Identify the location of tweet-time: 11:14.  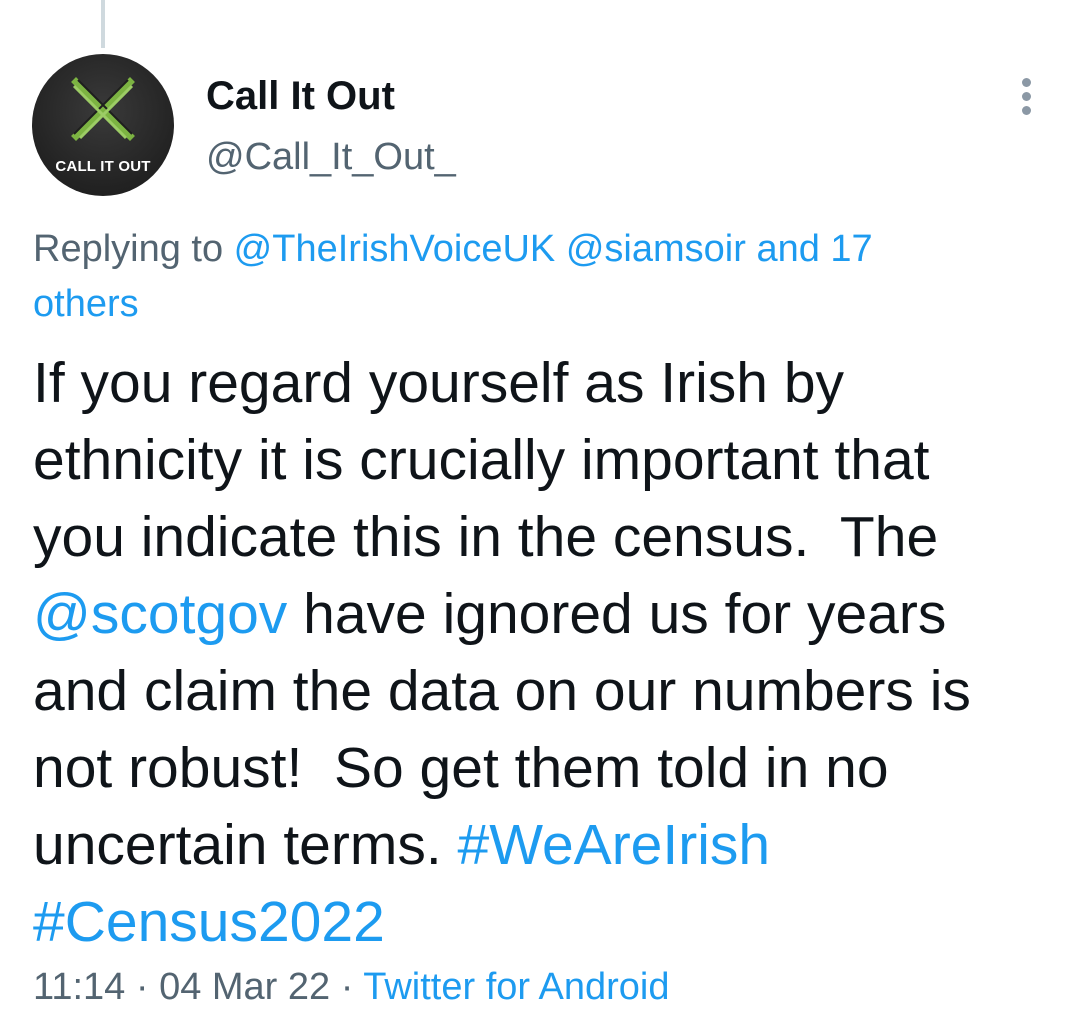
(79, 987).